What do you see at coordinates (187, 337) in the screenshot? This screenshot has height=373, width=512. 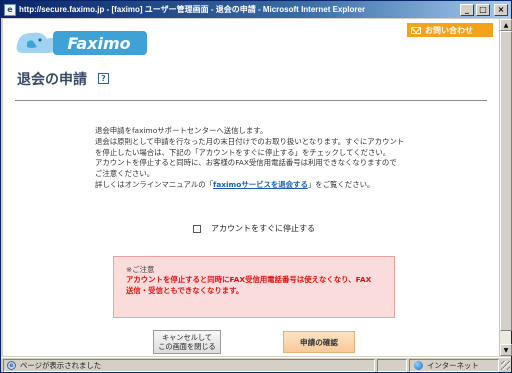 I see `cancel-button-line-1: キャンセルして` at bounding box center [187, 337].